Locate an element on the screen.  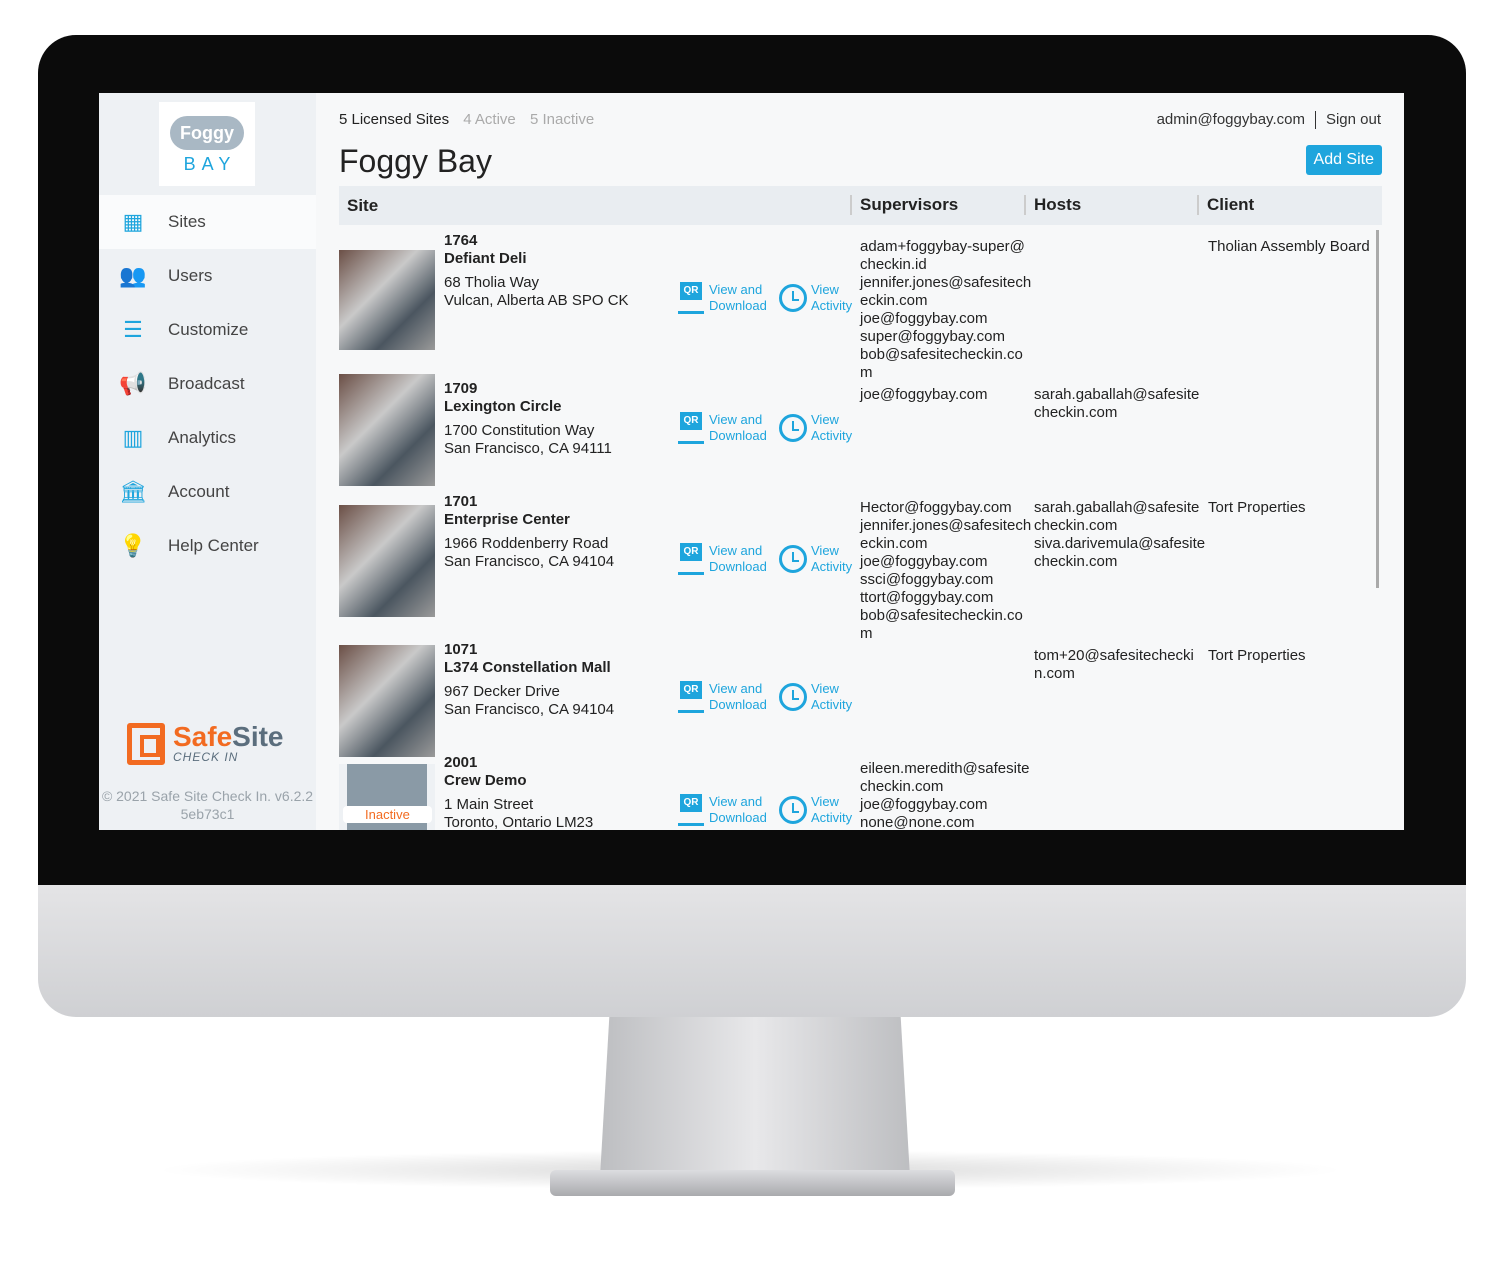
foggy-bay-logo: Foggy BAY is located at coordinates (207, 144).